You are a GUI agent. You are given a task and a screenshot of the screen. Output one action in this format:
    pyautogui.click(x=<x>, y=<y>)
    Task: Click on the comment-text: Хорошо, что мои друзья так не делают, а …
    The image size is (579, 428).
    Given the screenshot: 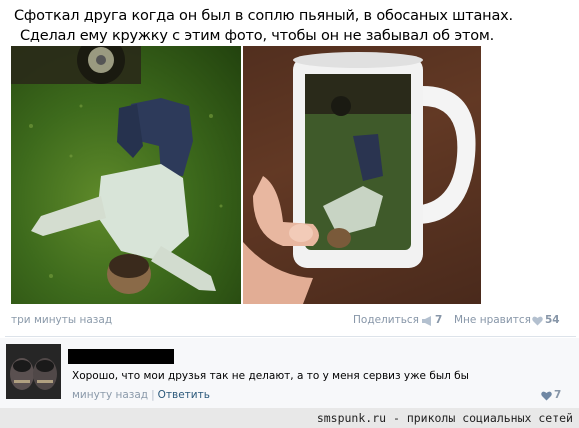 What is the action you would take?
    pyautogui.click(x=270, y=376)
    